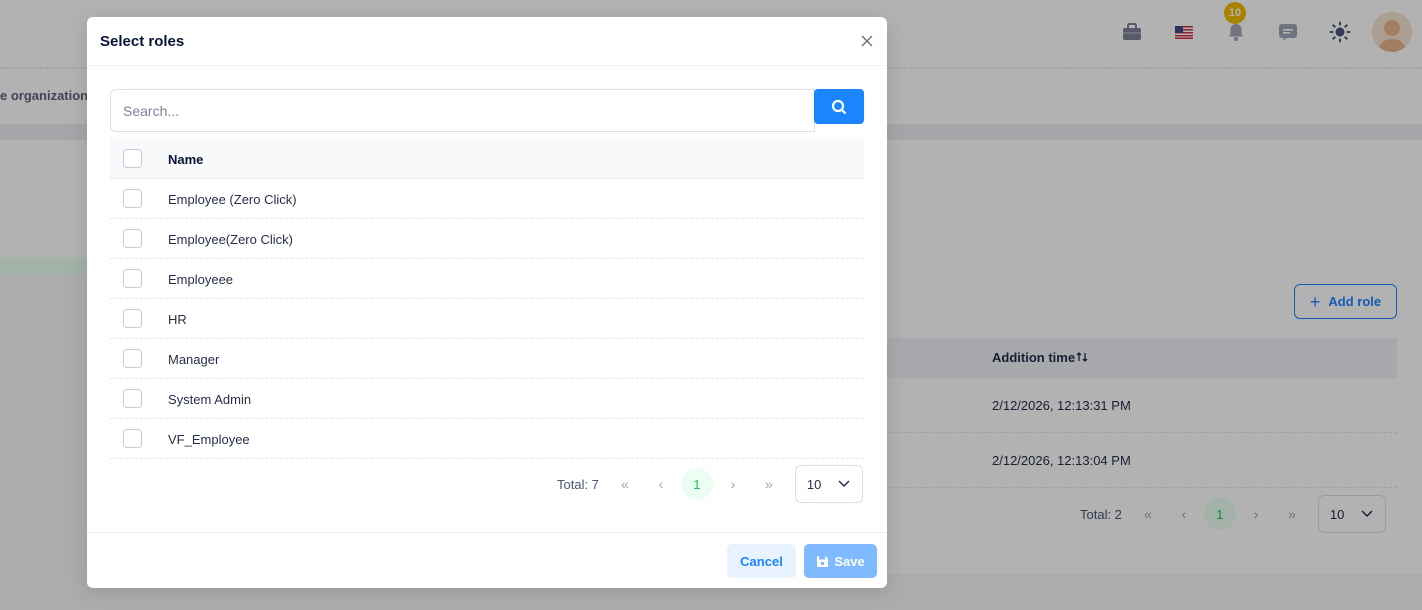  What do you see at coordinates (487, 319) in the screenshot?
I see `role-row: HR` at bounding box center [487, 319].